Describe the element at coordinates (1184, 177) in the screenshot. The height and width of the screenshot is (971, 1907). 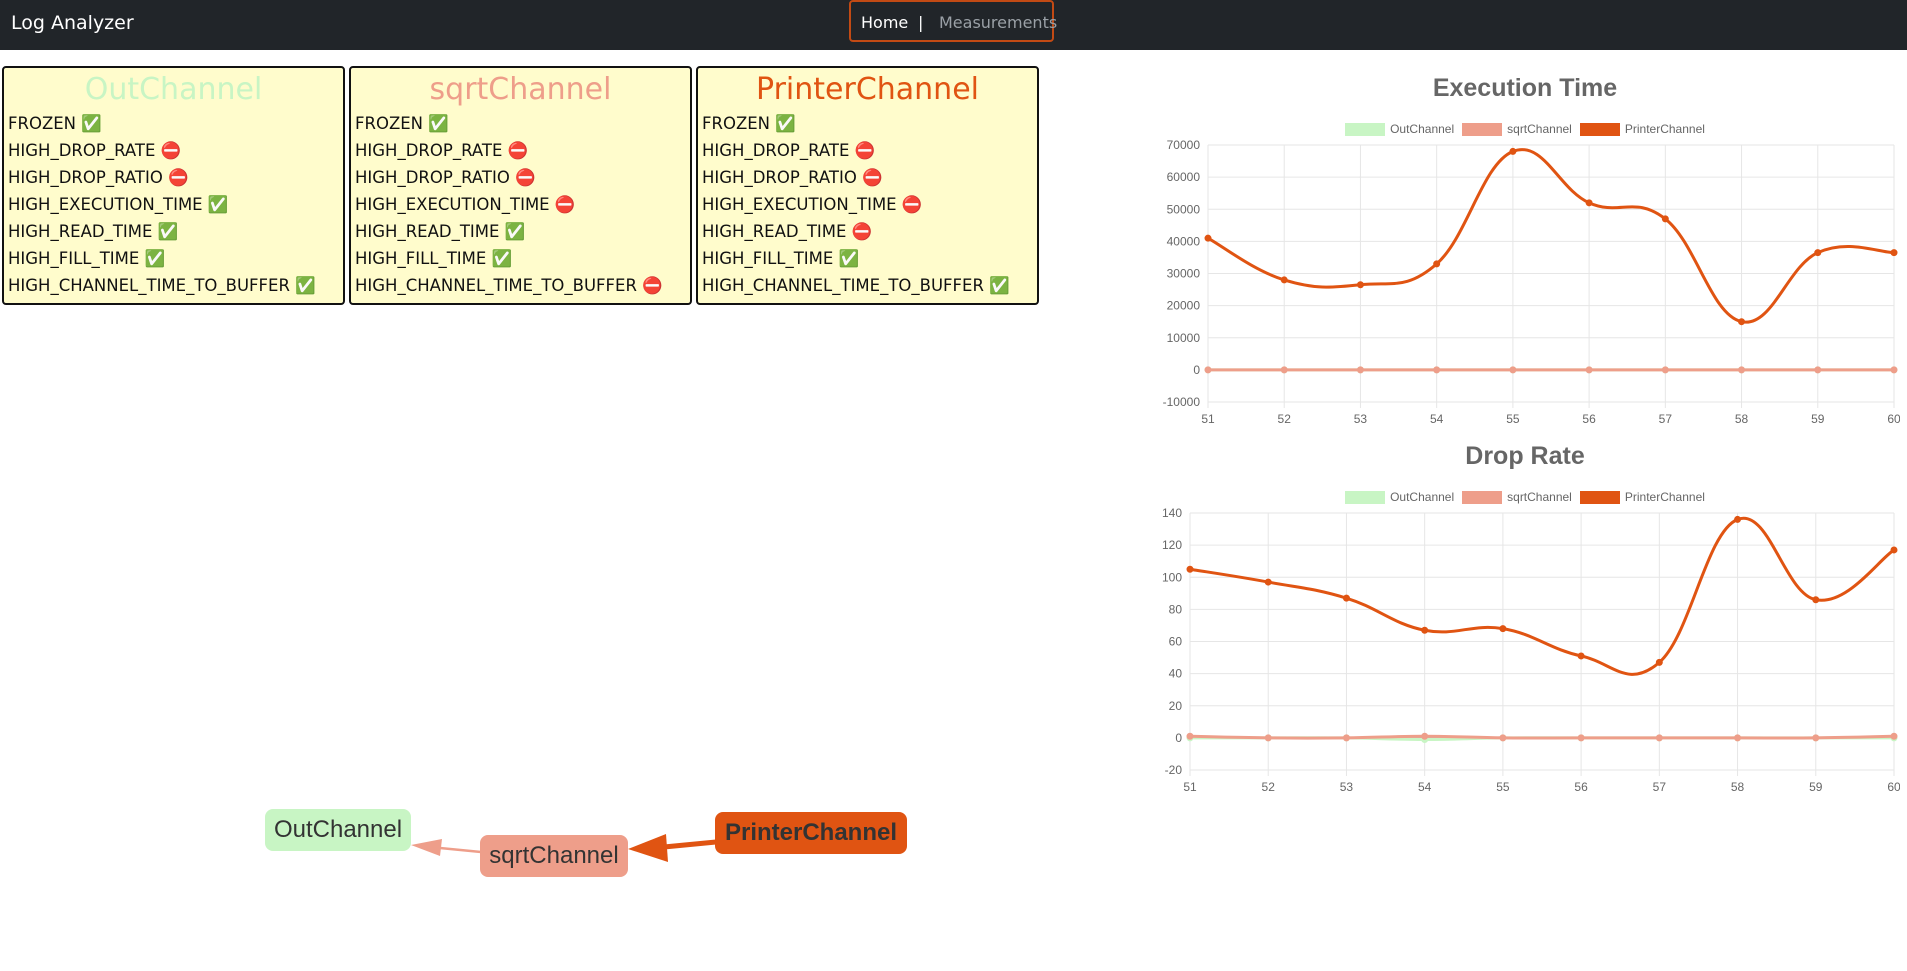
I see `y-tick-label: 60000` at that location.